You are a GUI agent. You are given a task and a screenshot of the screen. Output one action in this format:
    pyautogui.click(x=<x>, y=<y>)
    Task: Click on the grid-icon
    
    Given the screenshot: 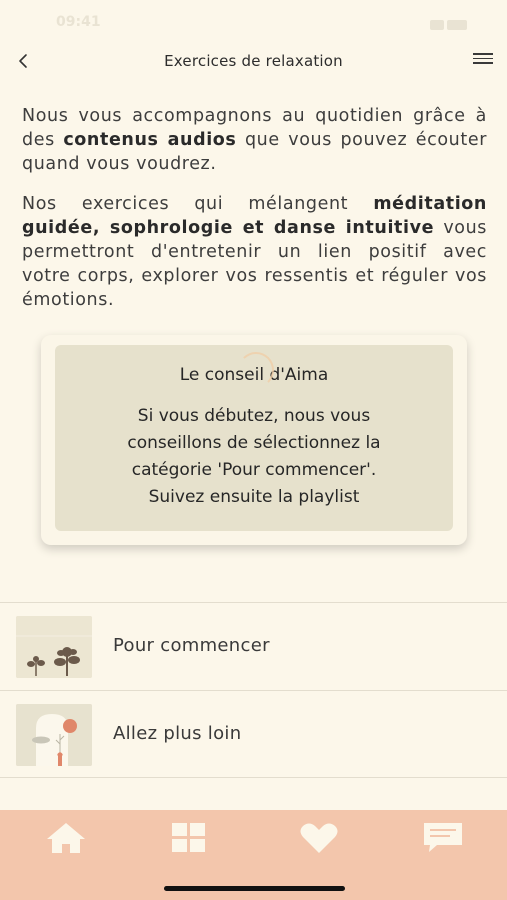 What is the action you would take?
    pyautogui.click(x=188, y=837)
    